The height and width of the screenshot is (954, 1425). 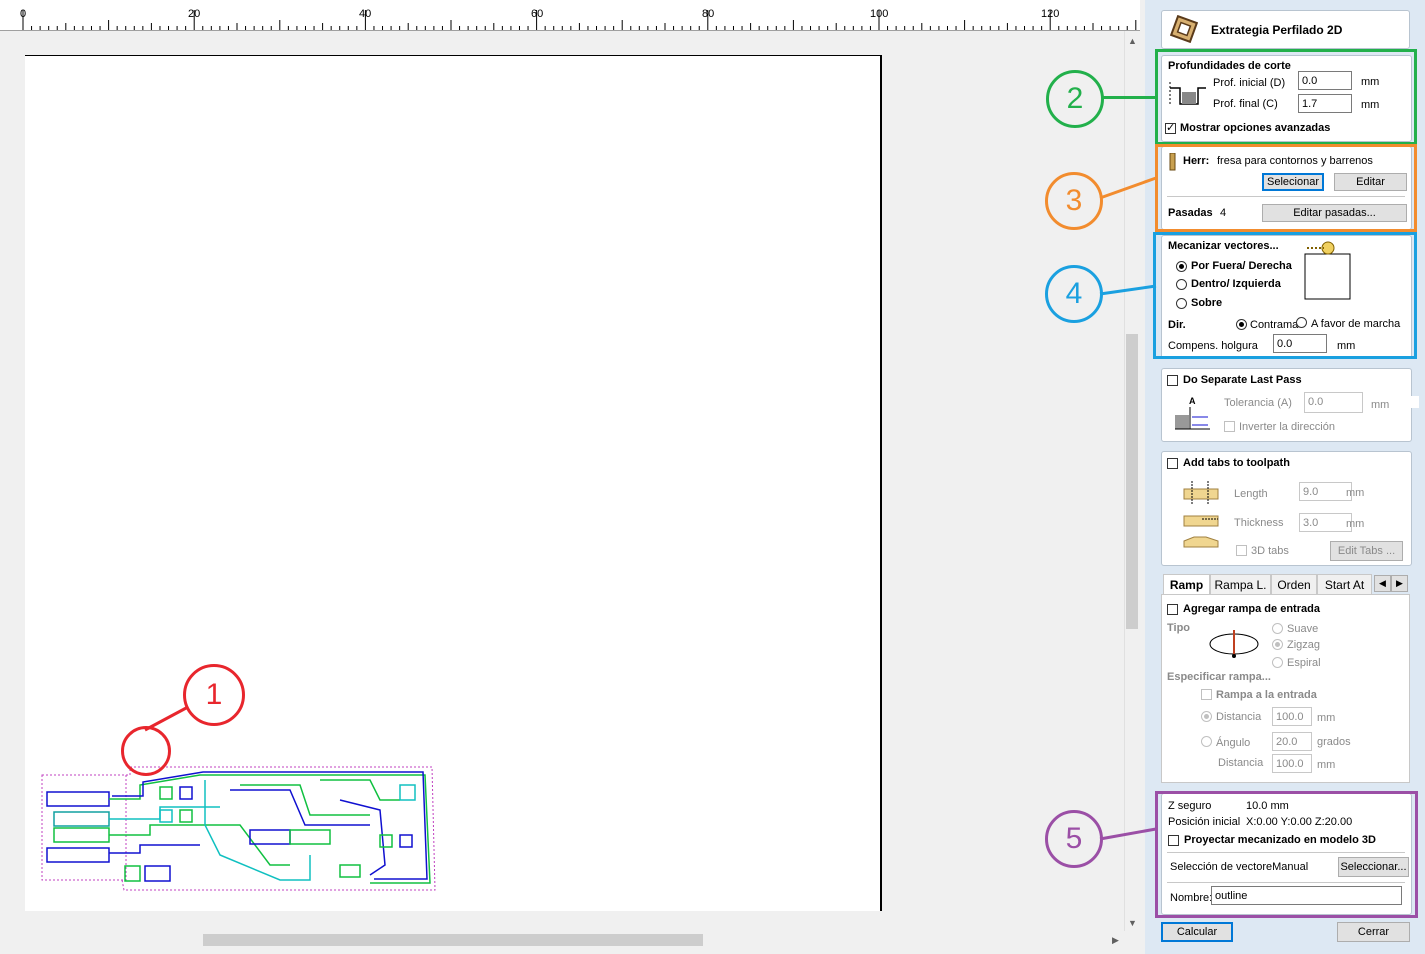 What do you see at coordinates (1325, 491) in the screenshot?
I see `tab-length-input: 9.0` at bounding box center [1325, 491].